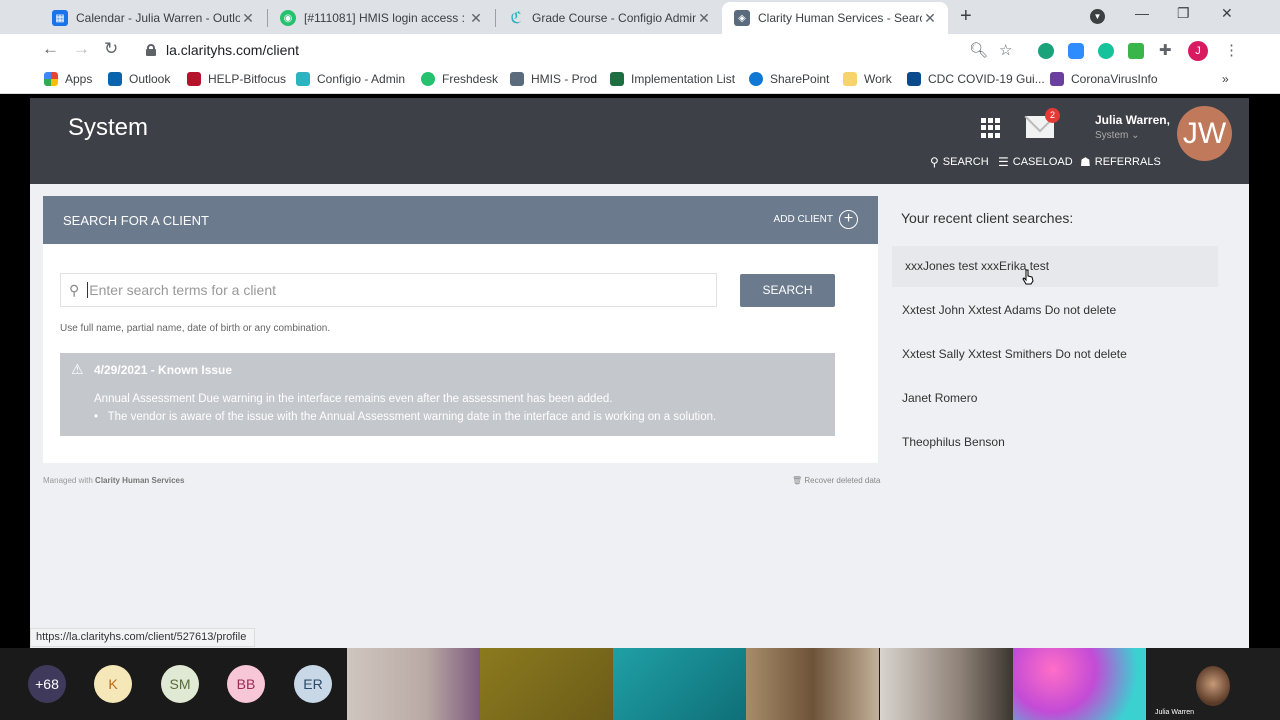 The width and height of the screenshot is (1280, 720). What do you see at coordinates (1052, 115) in the screenshot?
I see `mail-count-badge: 2` at bounding box center [1052, 115].